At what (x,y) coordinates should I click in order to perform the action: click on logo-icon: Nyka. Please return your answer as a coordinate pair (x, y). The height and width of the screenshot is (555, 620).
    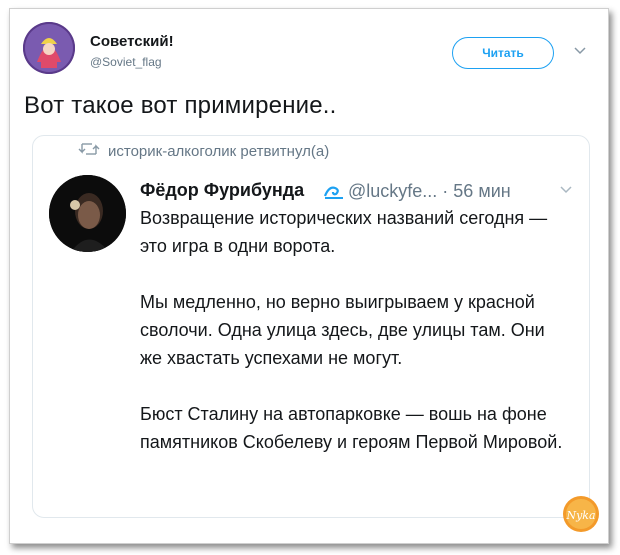
    Looking at the image, I should click on (581, 514).